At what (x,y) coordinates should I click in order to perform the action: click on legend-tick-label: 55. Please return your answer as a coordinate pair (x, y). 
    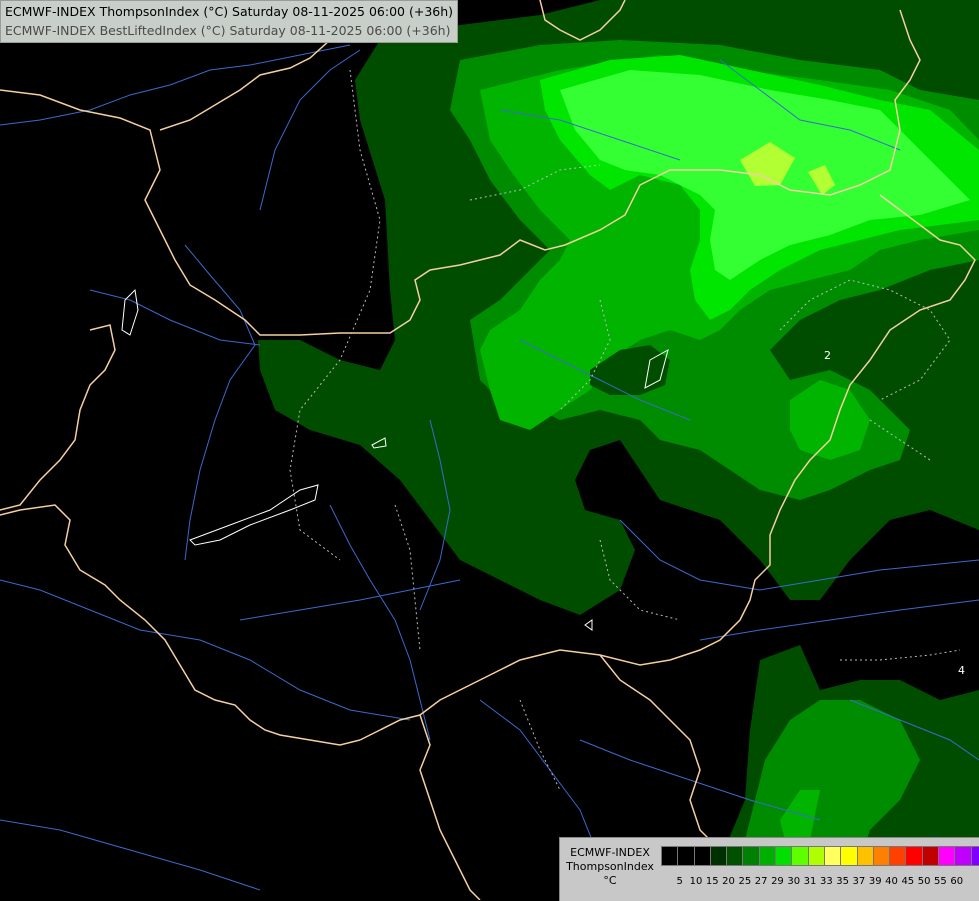
    Looking at the image, I should click on (940, 881).